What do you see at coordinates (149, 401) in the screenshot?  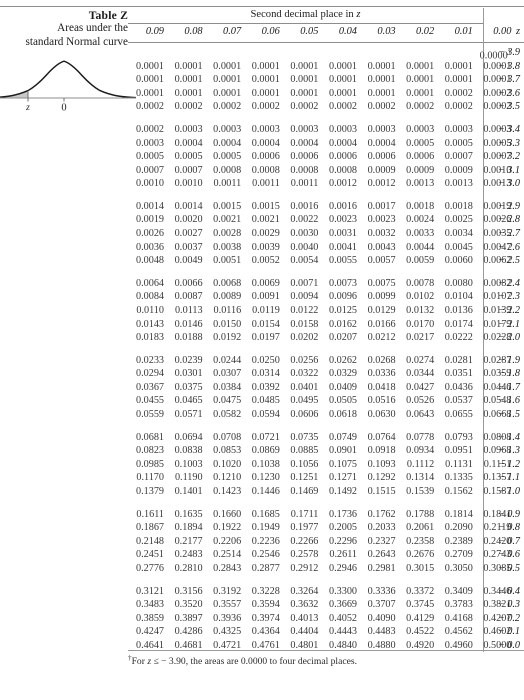 I see `cell: 0.0455` at bounding box center [149, 401].